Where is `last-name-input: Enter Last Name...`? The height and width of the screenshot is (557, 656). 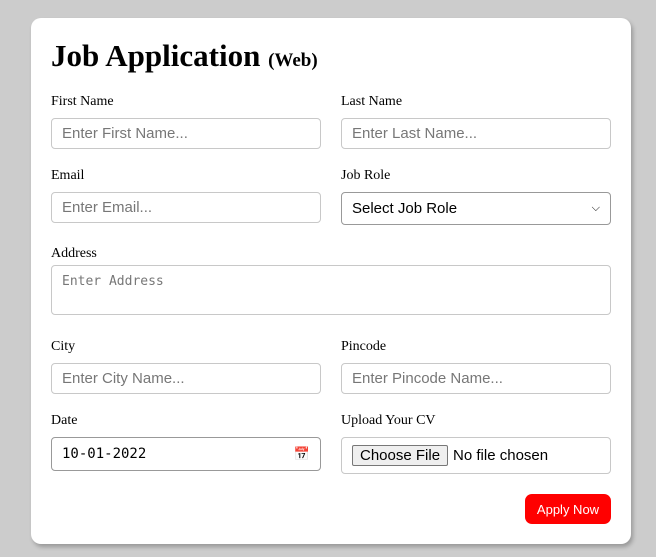 last-name-input: Enter Last Name... is located at coordinates (476, 133).